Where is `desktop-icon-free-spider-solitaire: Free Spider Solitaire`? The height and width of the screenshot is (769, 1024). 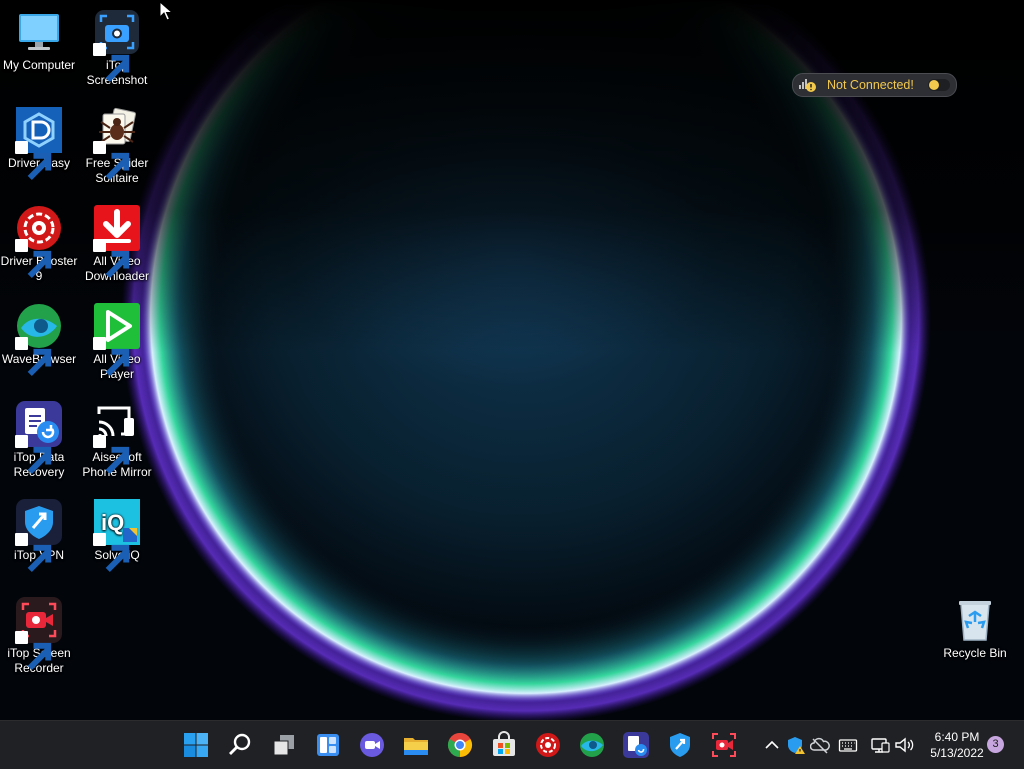
desktop-icon-free-spider-solitaire: Free Spider Solitaire is located at coordinates (117, 146).